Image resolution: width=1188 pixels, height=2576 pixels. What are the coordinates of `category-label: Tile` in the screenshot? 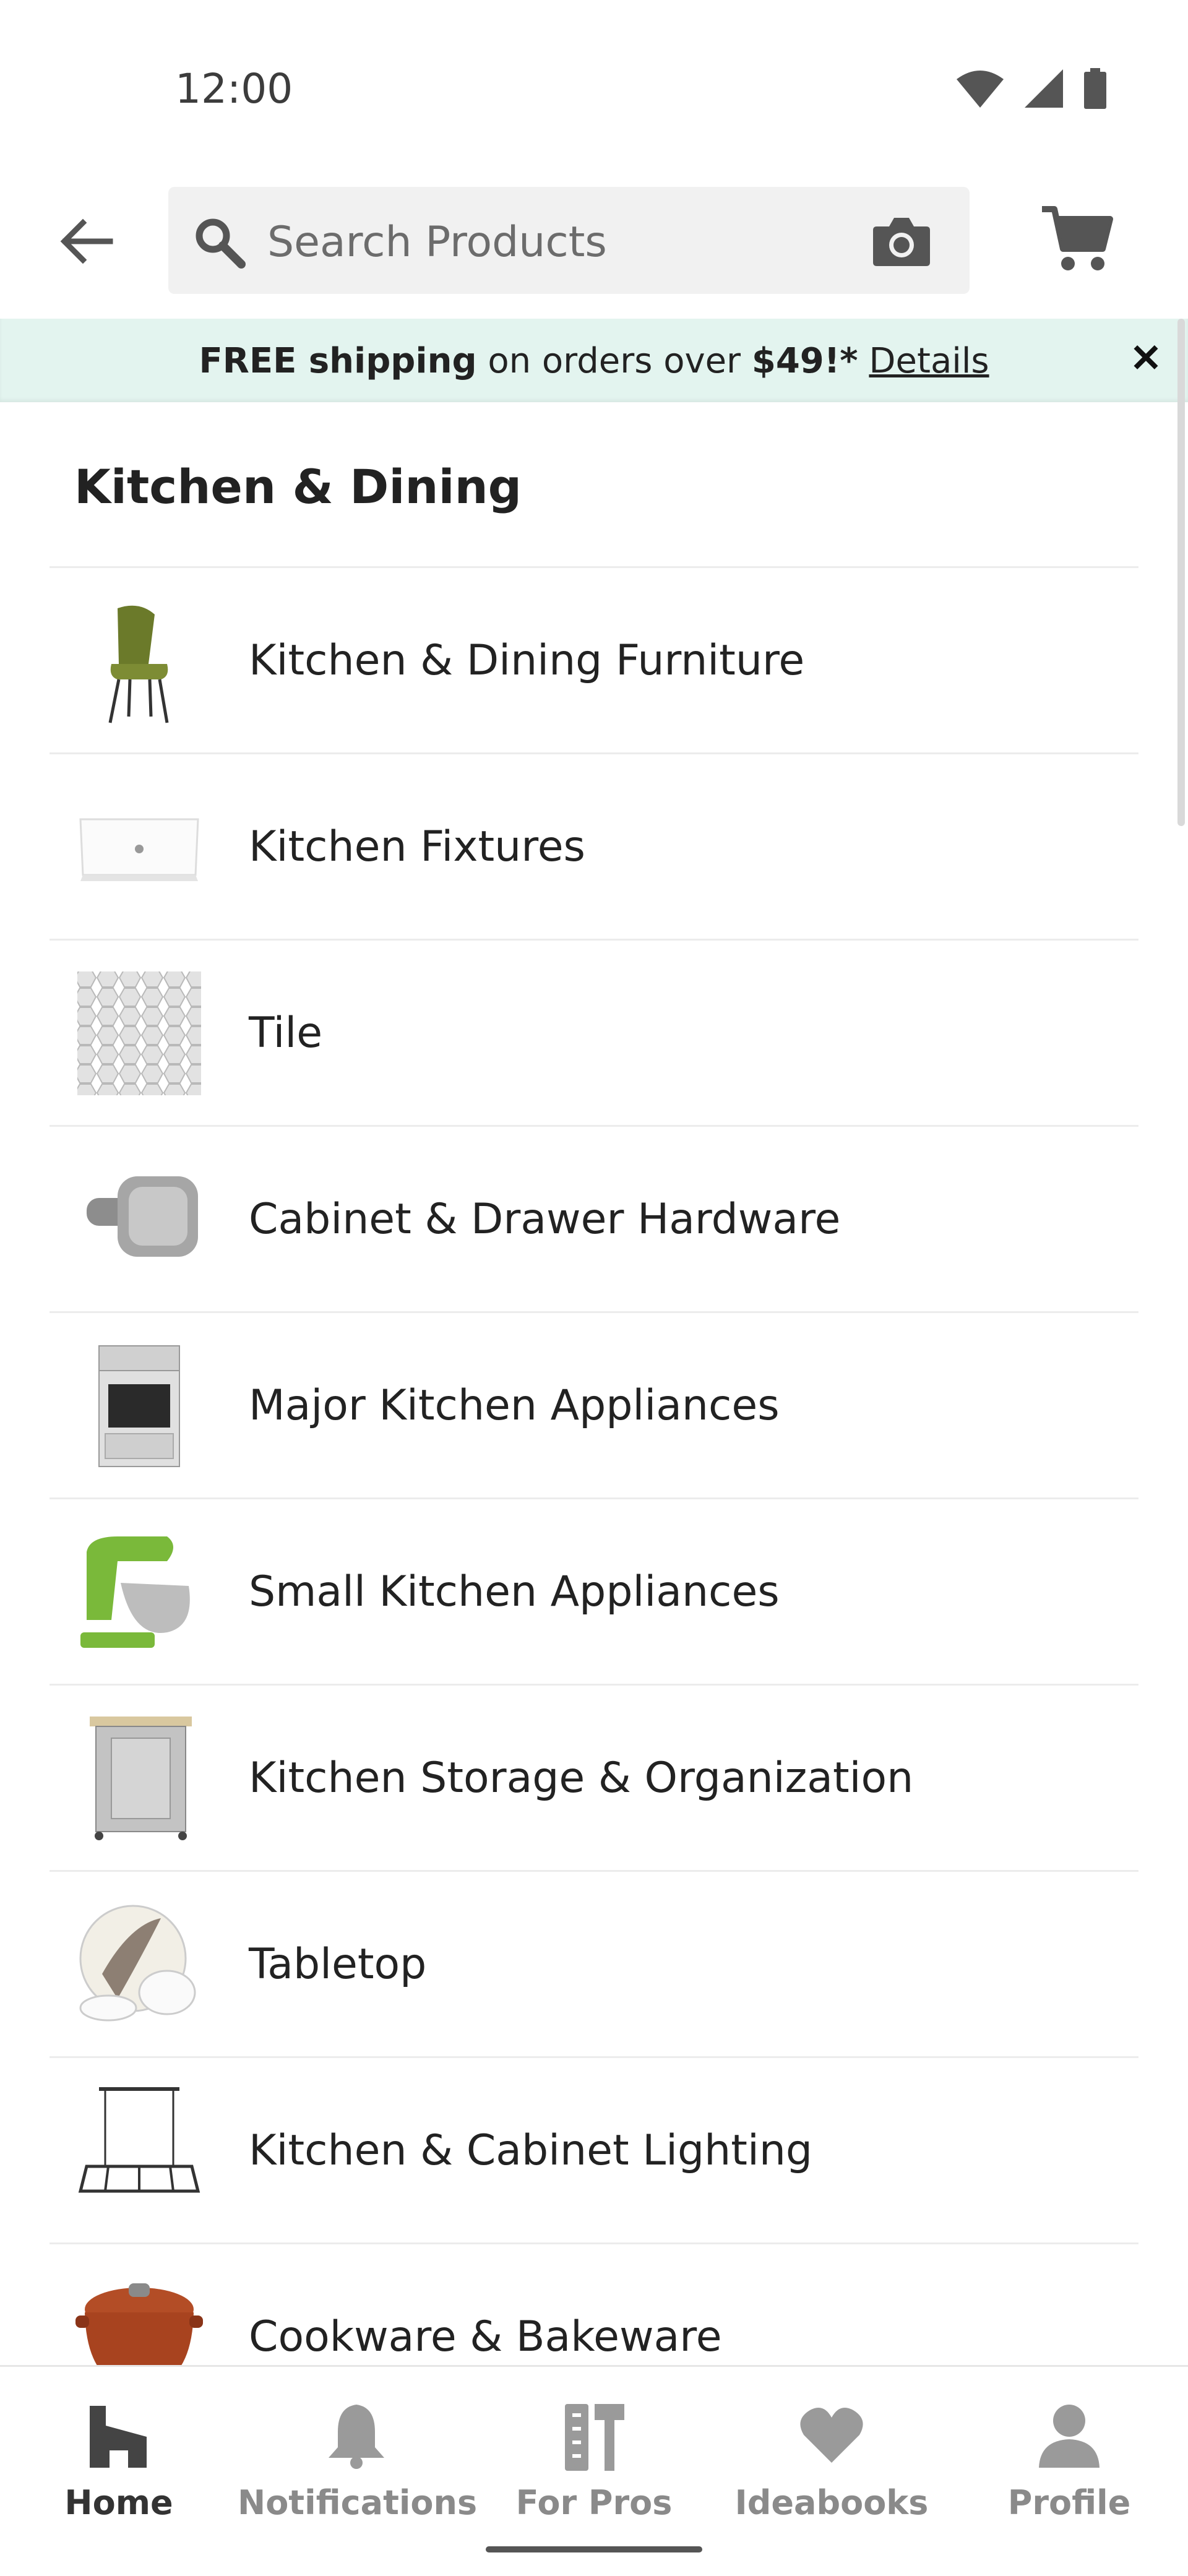 It's located at (286, 1033).